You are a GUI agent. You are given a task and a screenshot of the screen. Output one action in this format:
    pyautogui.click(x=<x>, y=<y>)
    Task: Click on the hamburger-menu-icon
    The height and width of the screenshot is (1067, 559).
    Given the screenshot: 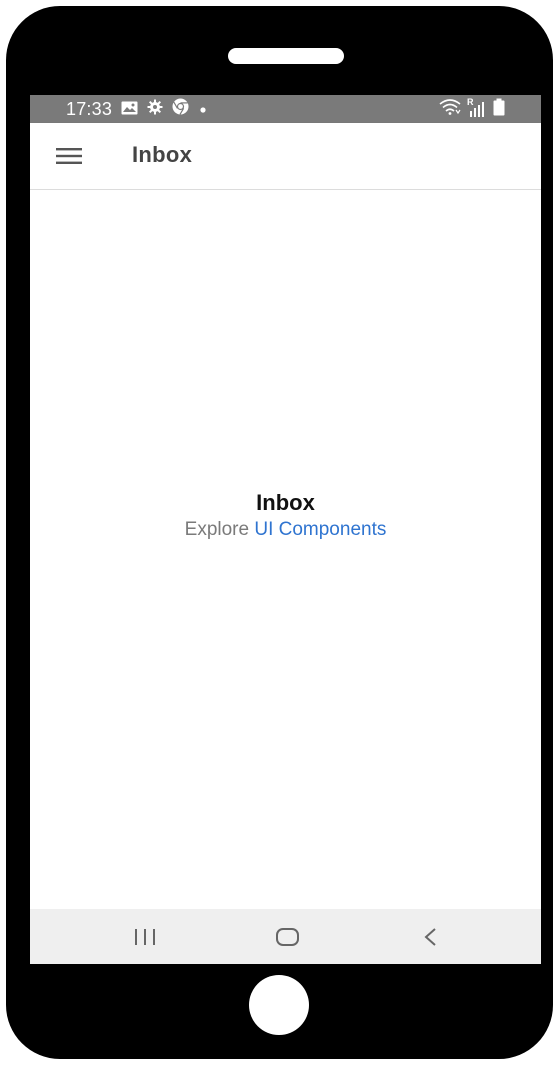 What is the action you would take?
    pyautogui.click(x=70, y=156)
    